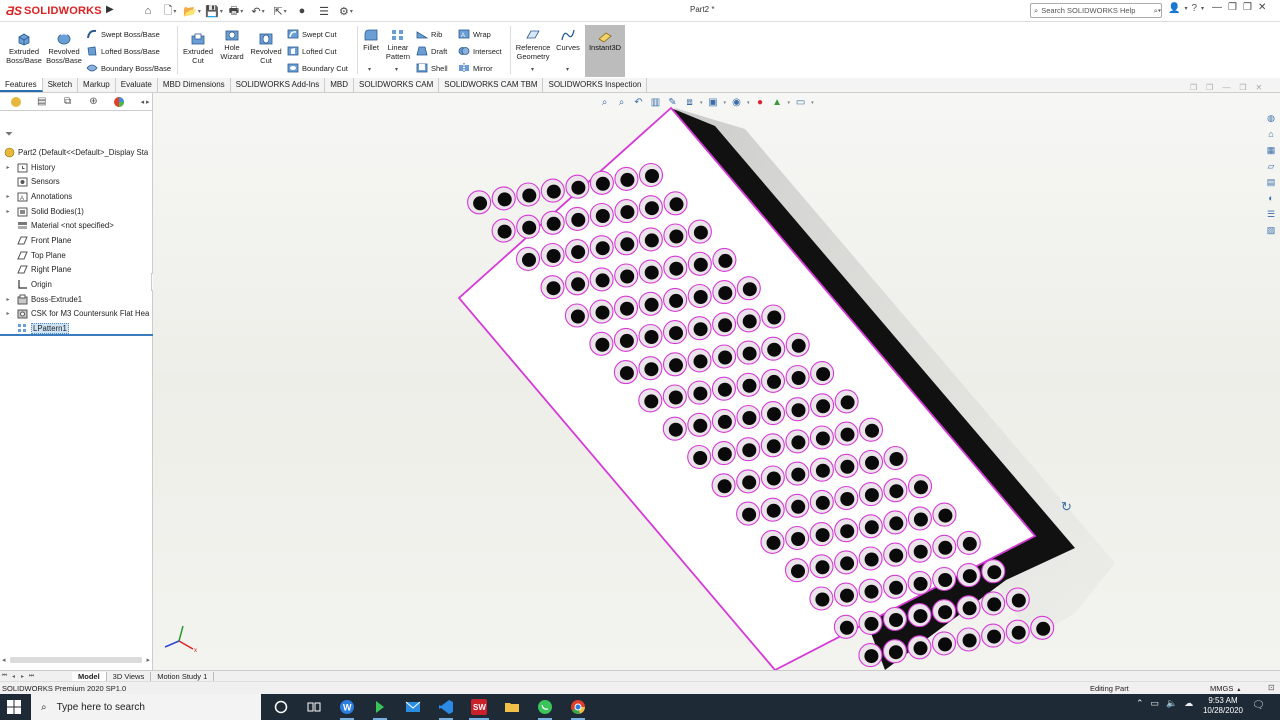 The width and height of the screenshot is (1280, 720). Describe the element at coordinates (148, 660) in the screenshot. I see `scroll-right-icon: ▸` at that location.